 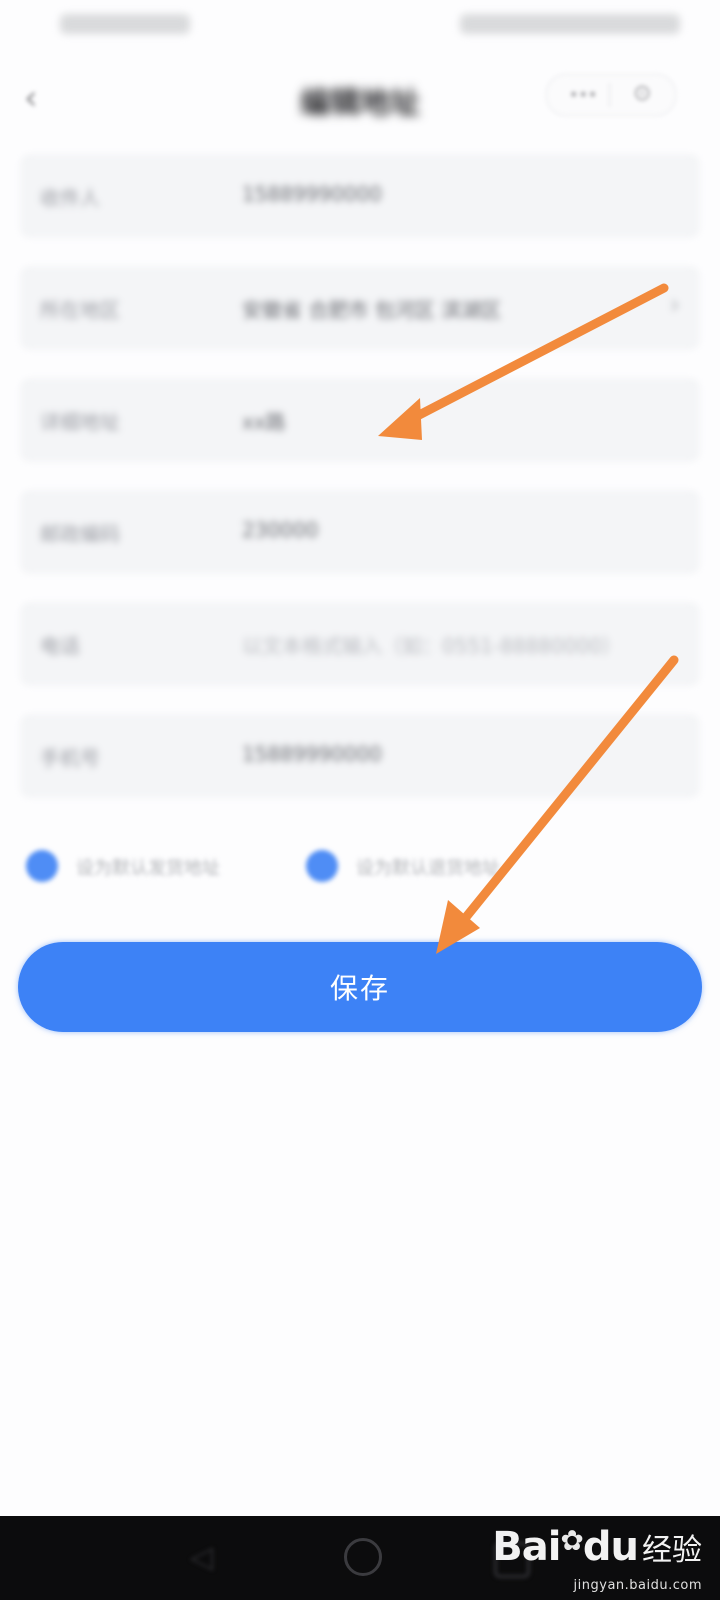 What do you see at coordinates (360, 532) in the screenshot?
I see `field-postcode: 邮政编码 230000` at bounding box center [360, 532].